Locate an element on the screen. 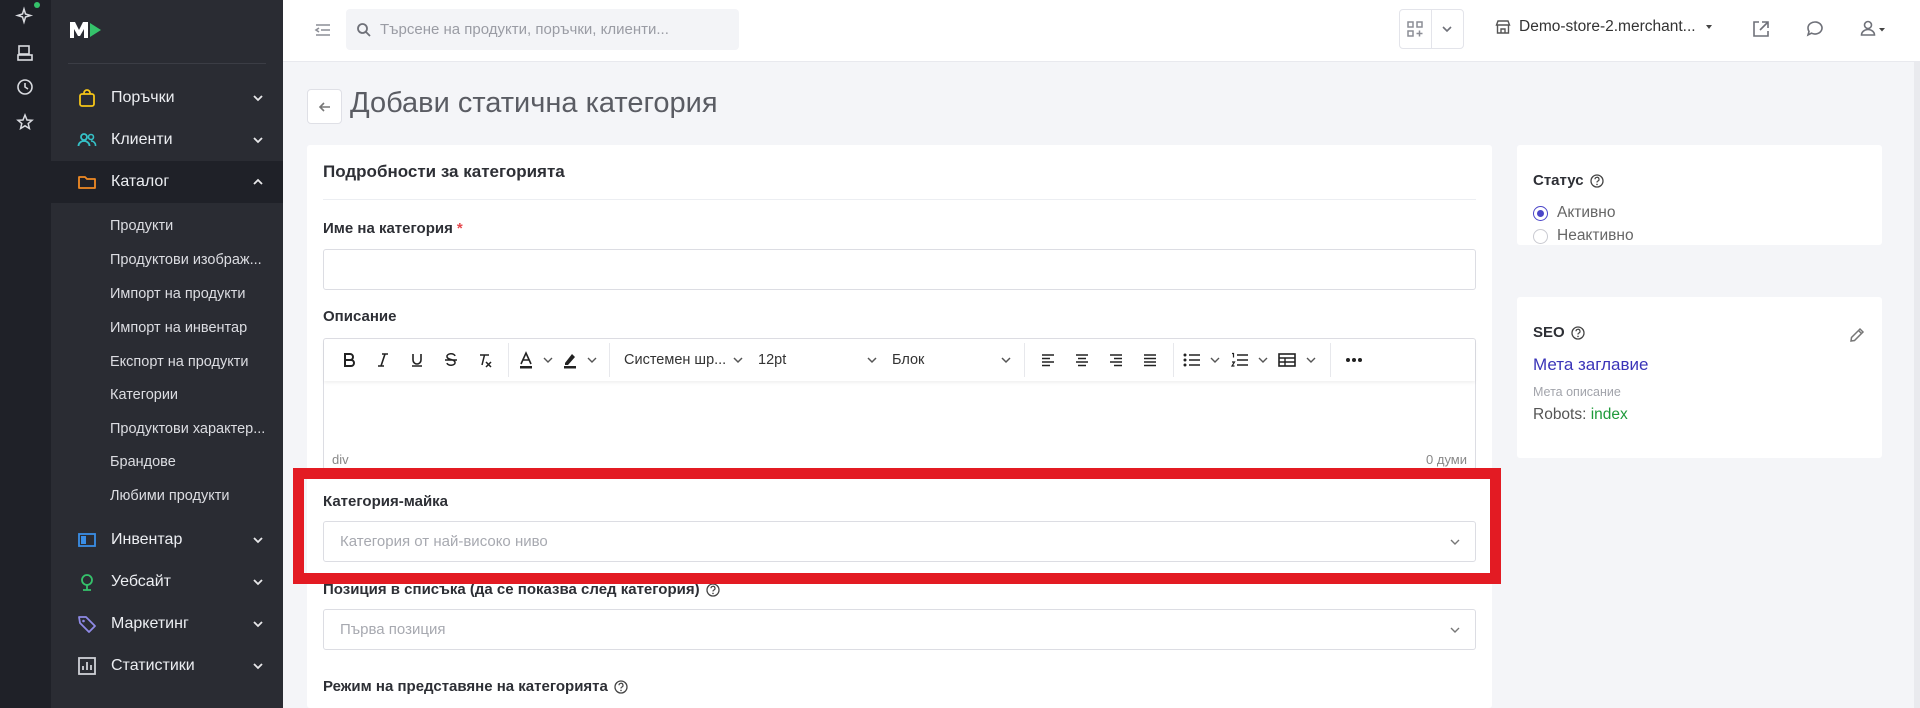 The width and height of the screenshot is (1920, 708). back-button is located at coordinates (324, 106).